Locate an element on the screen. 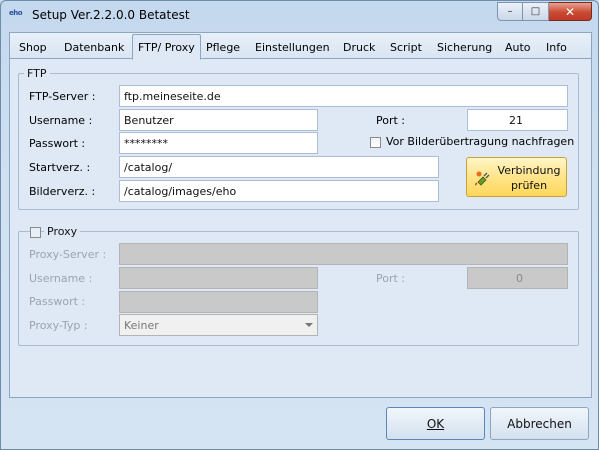 The height and width of the screenshot is (450, 599). proxy-type-select: Keiner is located at coordinates (218, 325).